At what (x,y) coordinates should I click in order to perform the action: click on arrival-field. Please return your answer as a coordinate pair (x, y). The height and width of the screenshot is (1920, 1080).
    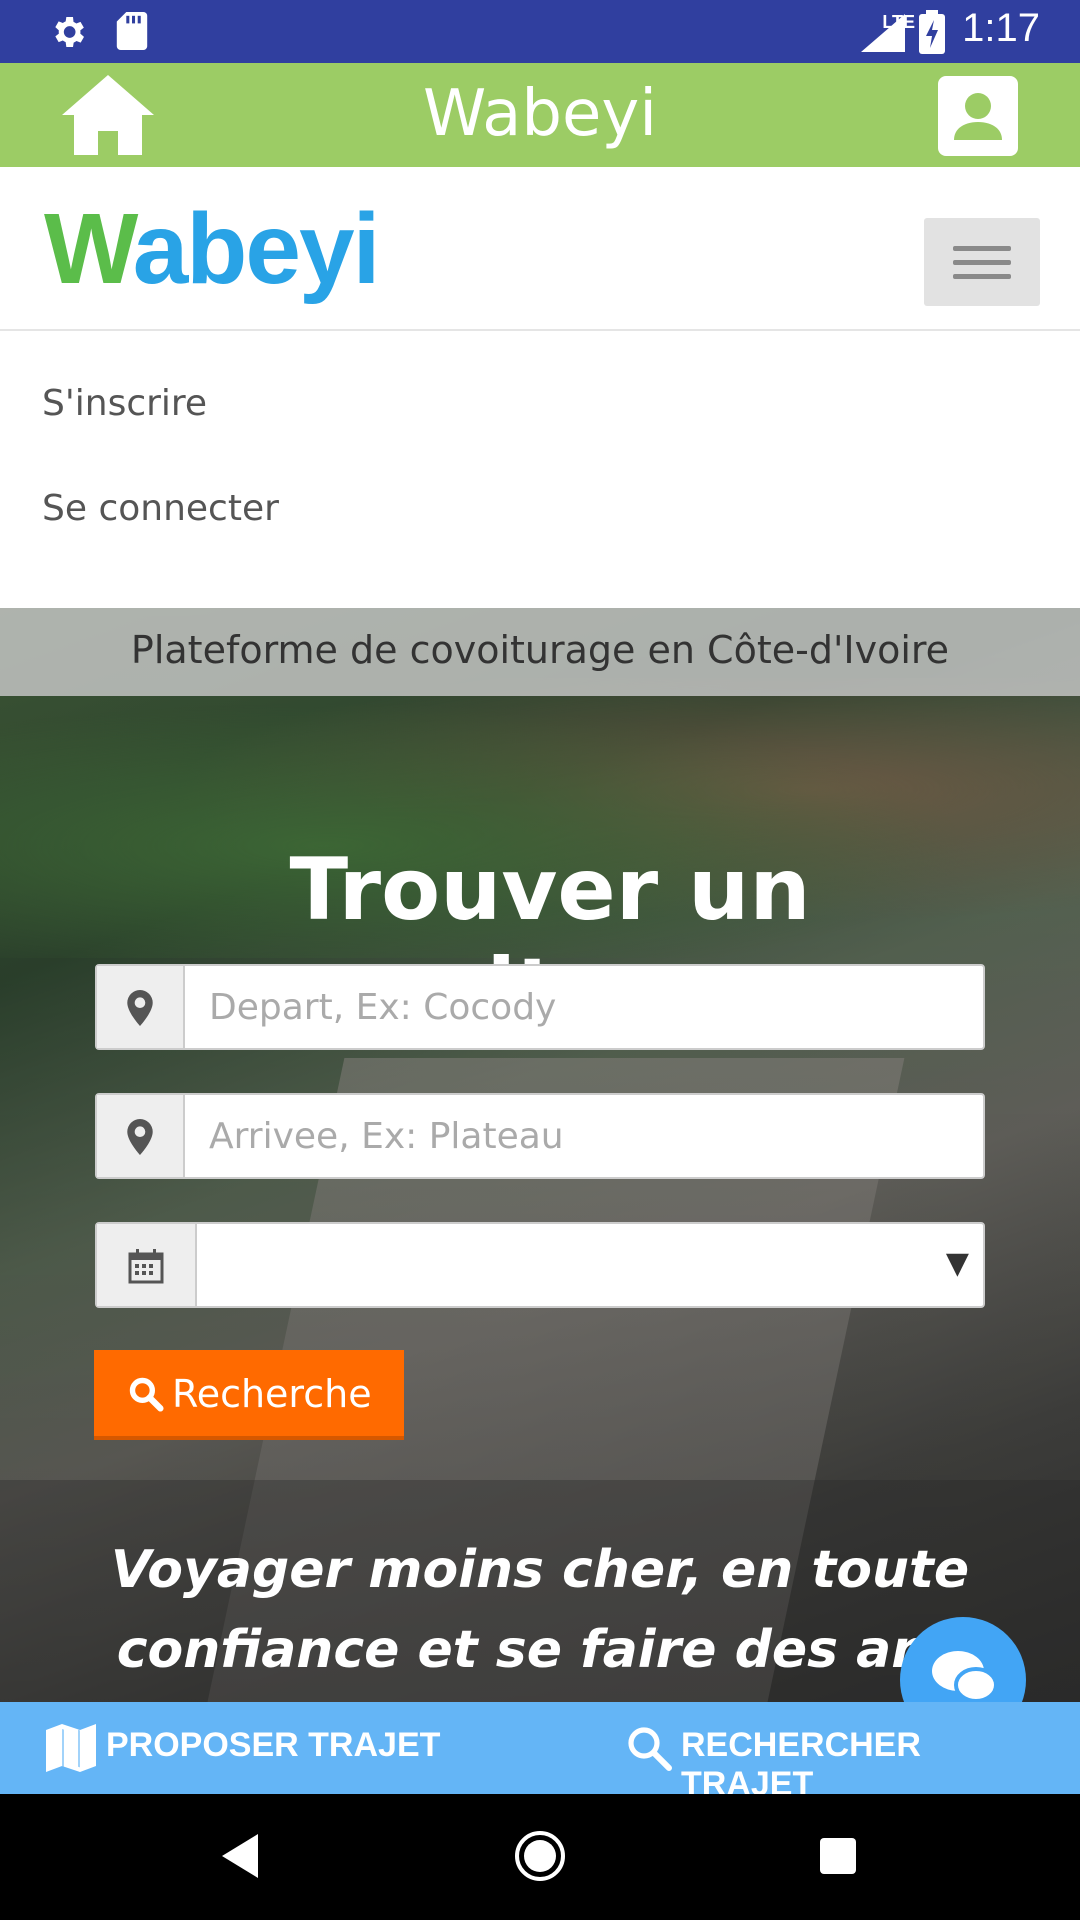
    Looking at the image, I should click on (540, 1136).